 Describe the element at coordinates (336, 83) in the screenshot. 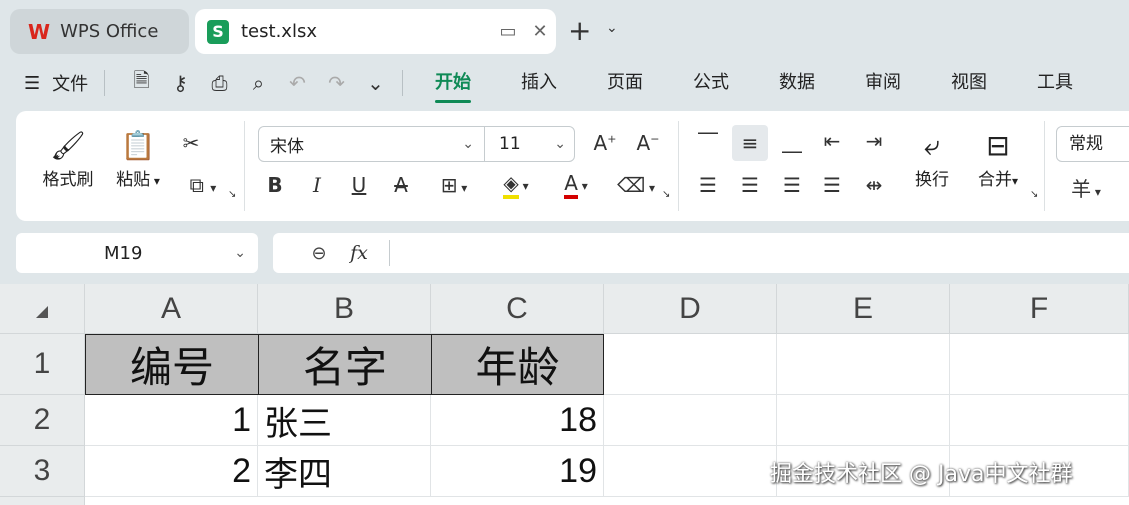

I see `redo-icon: ↷` at that location.